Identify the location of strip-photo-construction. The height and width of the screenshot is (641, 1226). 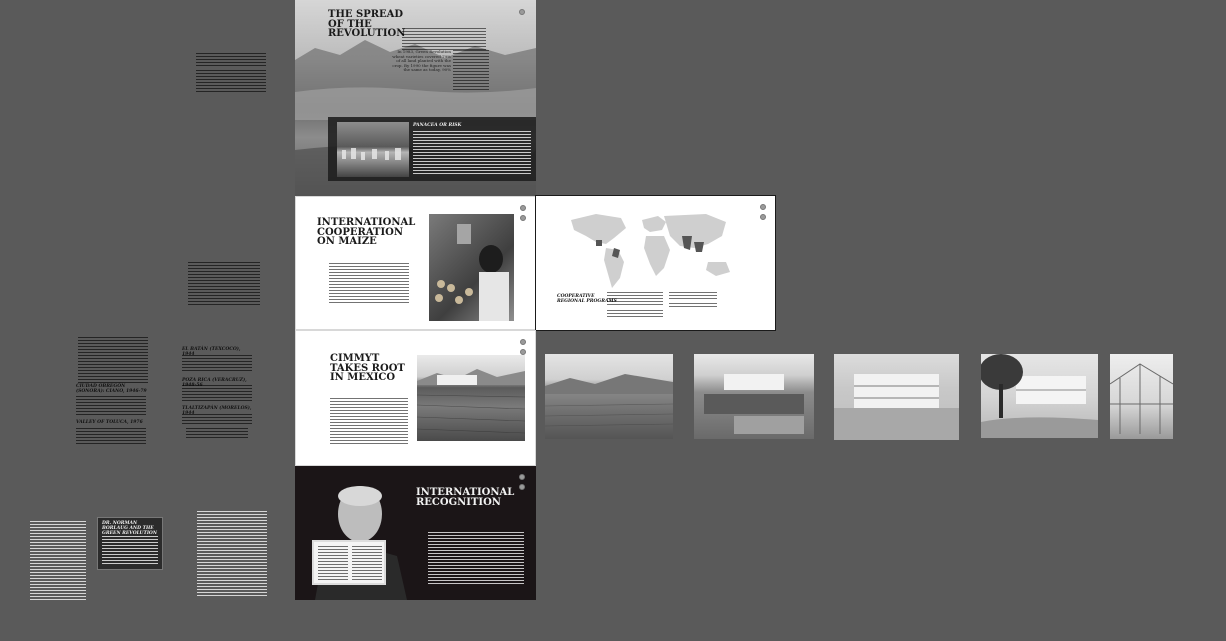
(754, 396).